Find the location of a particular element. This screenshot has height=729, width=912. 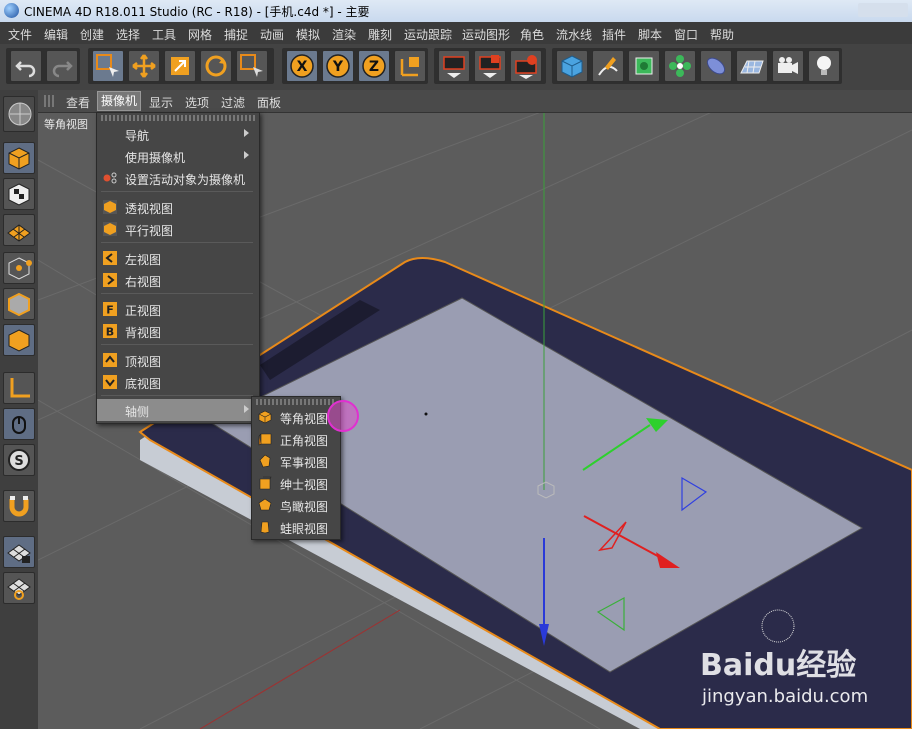

military-cube-icon is located at coordinates (265, 461).